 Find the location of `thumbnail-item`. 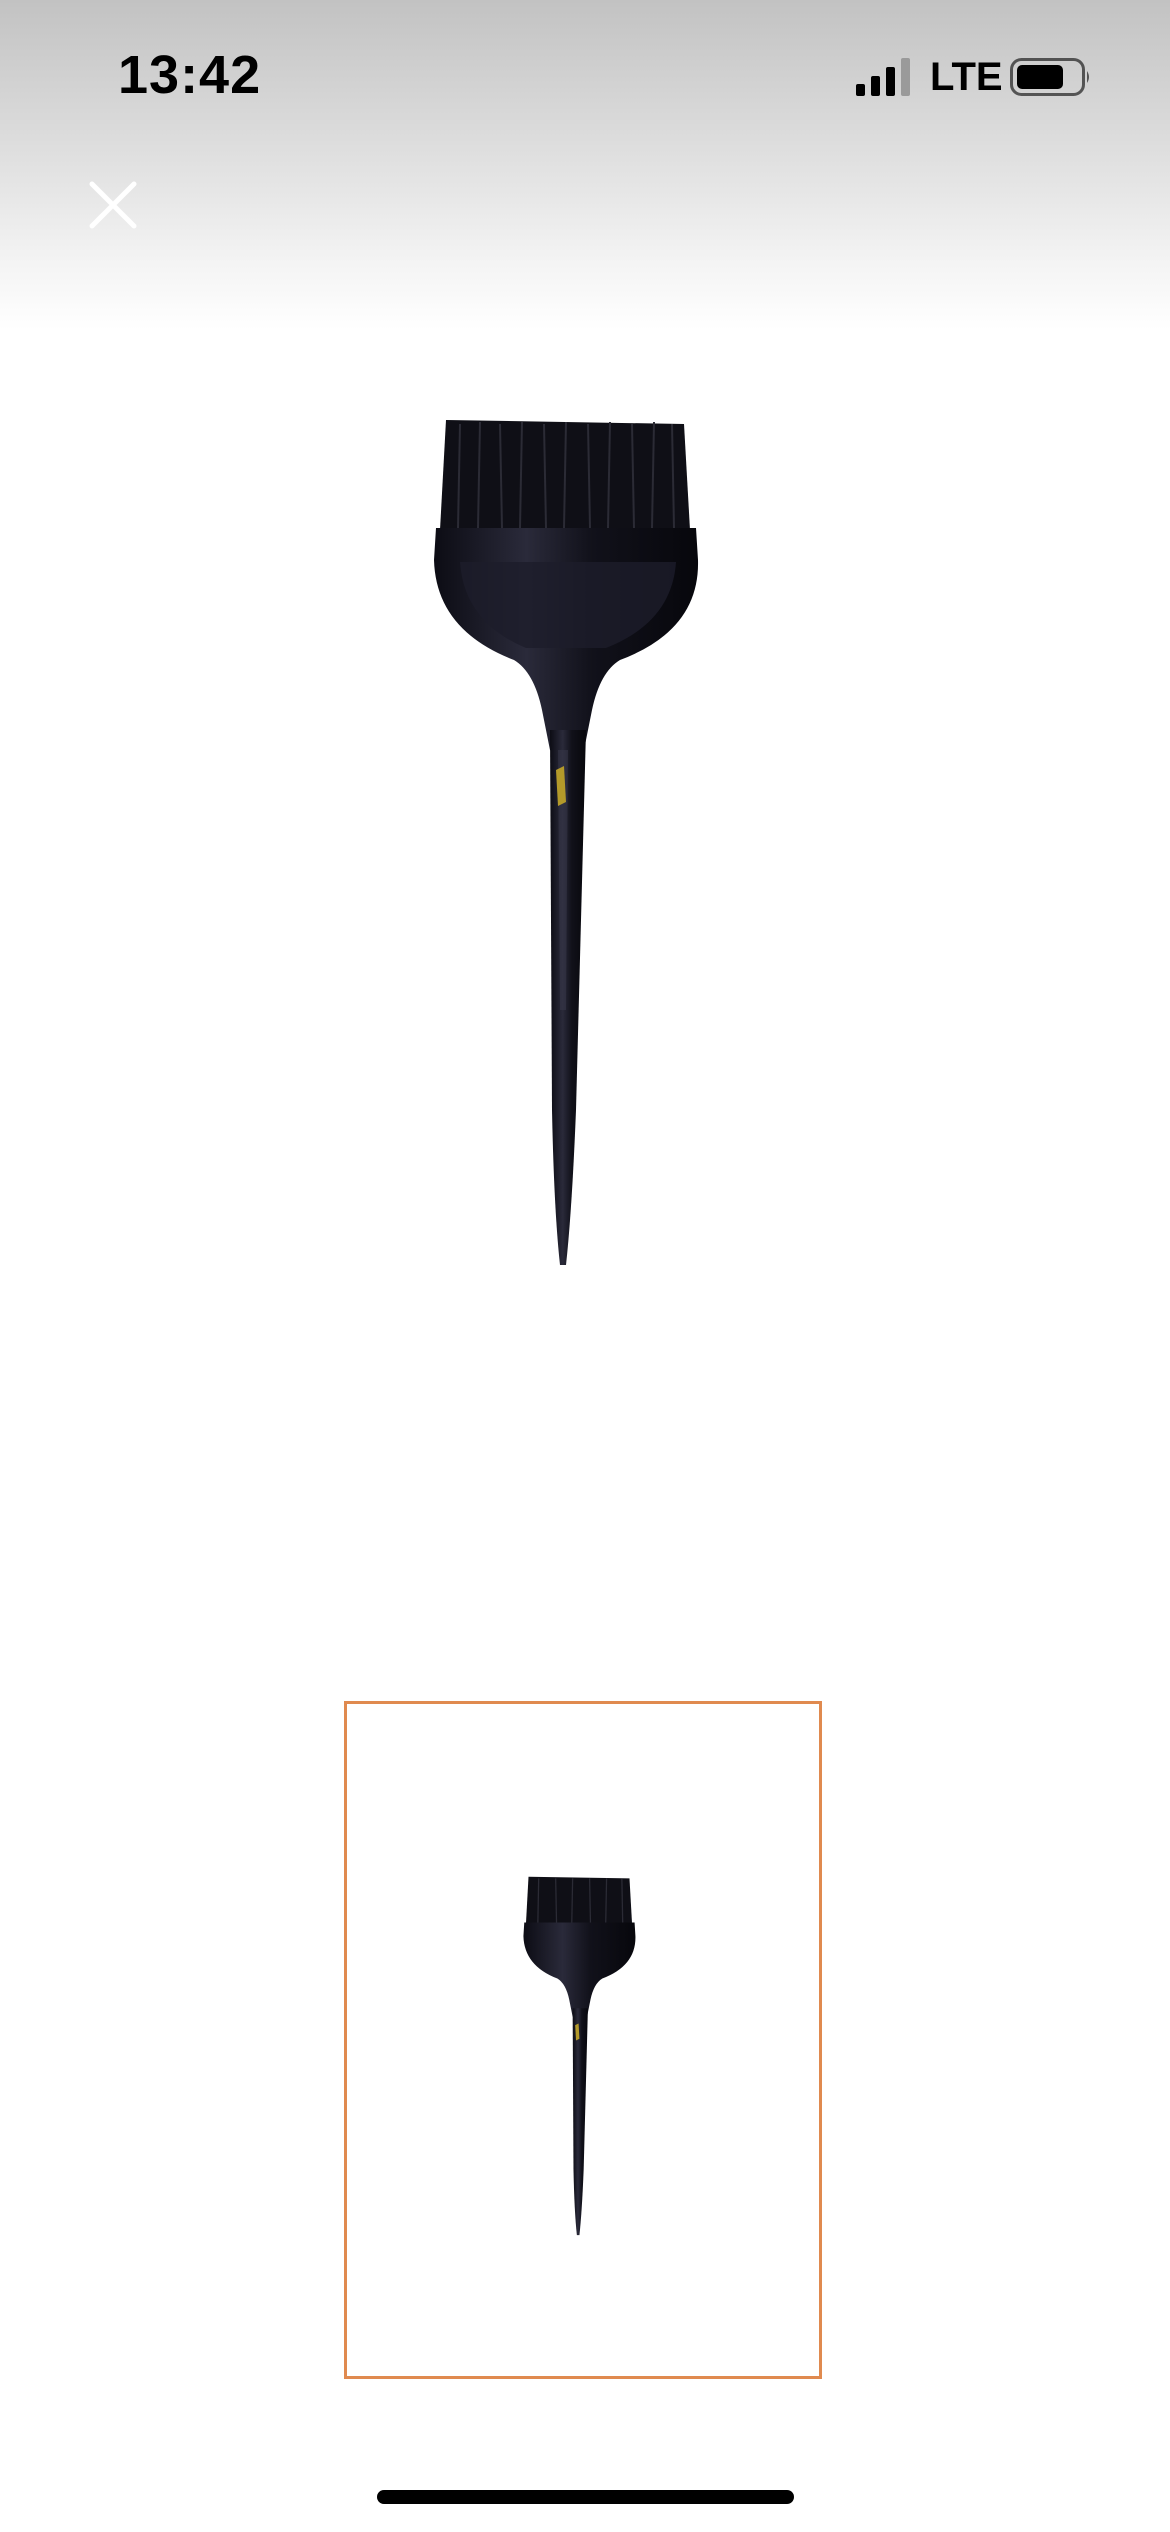

thumbnail-item is located at coordinates (583, 2040).